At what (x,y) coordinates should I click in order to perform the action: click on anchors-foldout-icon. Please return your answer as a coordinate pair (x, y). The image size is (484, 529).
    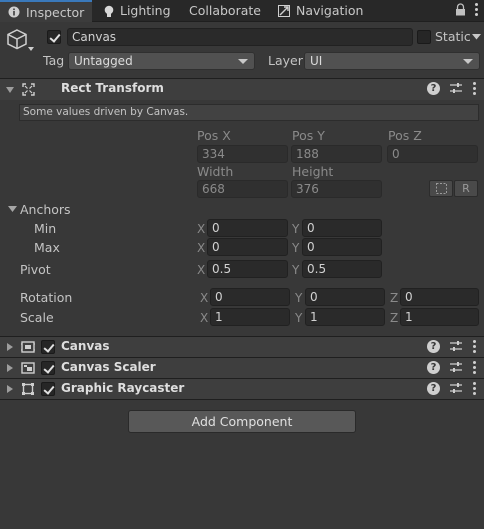
    Looking at the image, I should click on (12, 209).